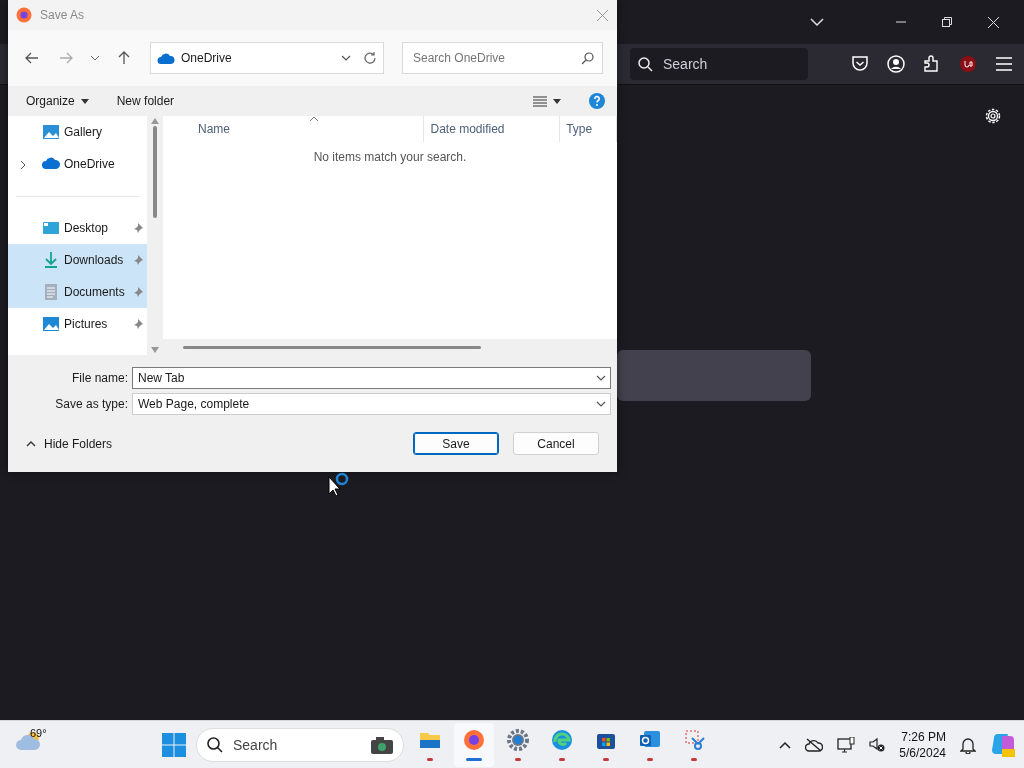  Describe the element at coordinates (370, 58) in the screenshot. I see `refresh-icon` at that location.